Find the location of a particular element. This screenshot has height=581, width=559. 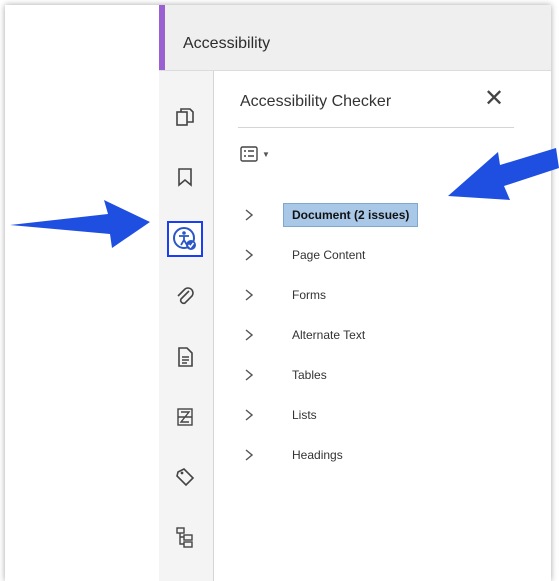

panel-divider is located at coordinates (376, 127).